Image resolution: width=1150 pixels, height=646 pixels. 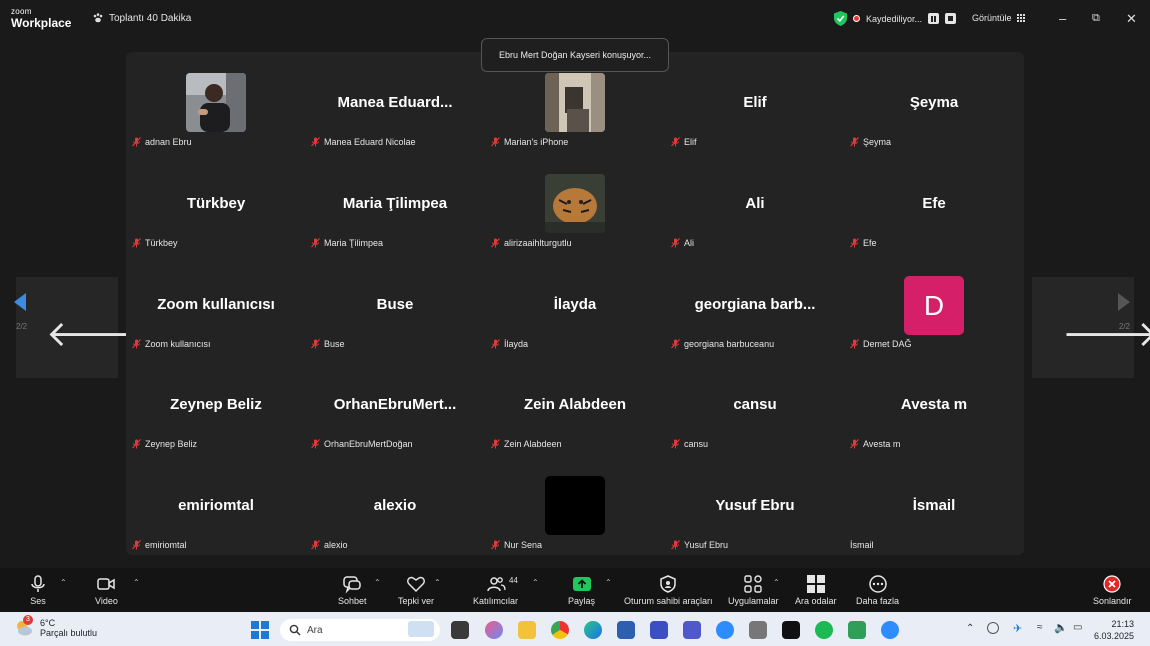 I want to click on participant-name: İlayda, so click(x=575, y=304).